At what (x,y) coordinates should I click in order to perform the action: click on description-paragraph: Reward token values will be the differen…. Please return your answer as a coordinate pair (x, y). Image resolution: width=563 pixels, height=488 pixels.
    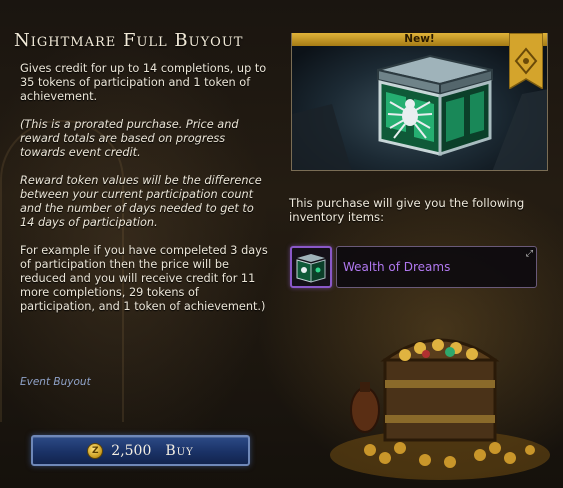
    Looking at the image, I should click on (141, 201).